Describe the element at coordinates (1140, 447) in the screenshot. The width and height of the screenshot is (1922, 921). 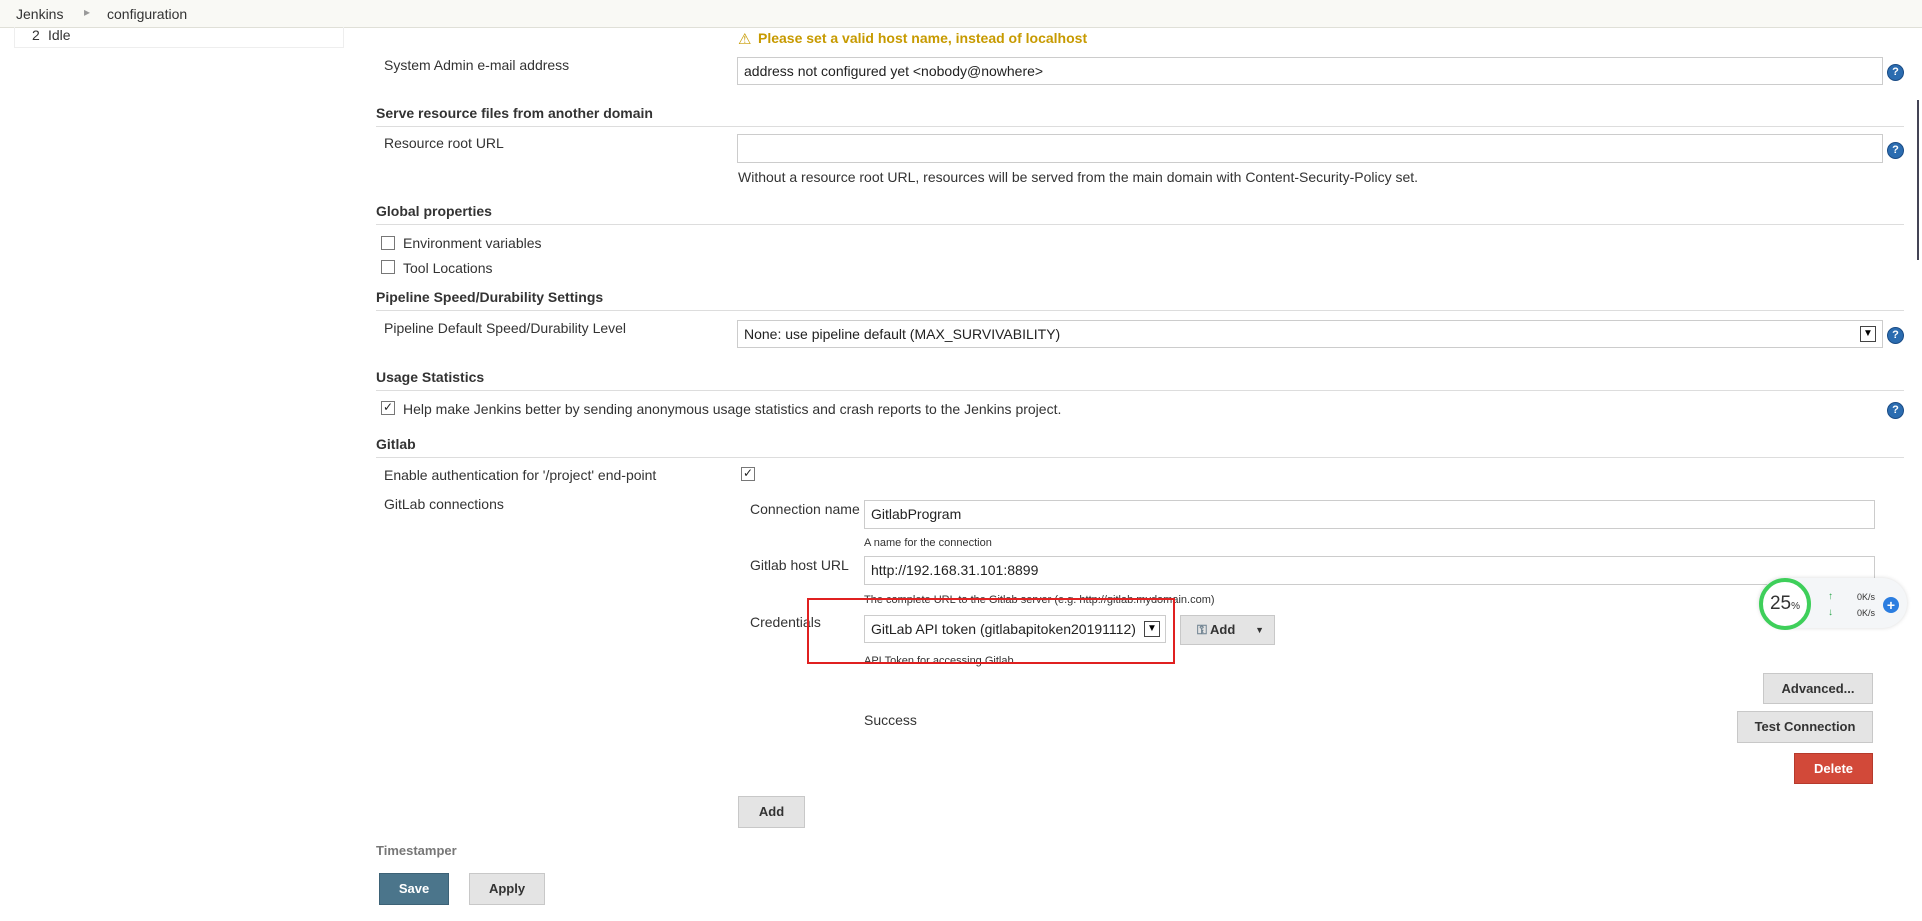
I see `gitlab-heading: Gitlab` at that location.